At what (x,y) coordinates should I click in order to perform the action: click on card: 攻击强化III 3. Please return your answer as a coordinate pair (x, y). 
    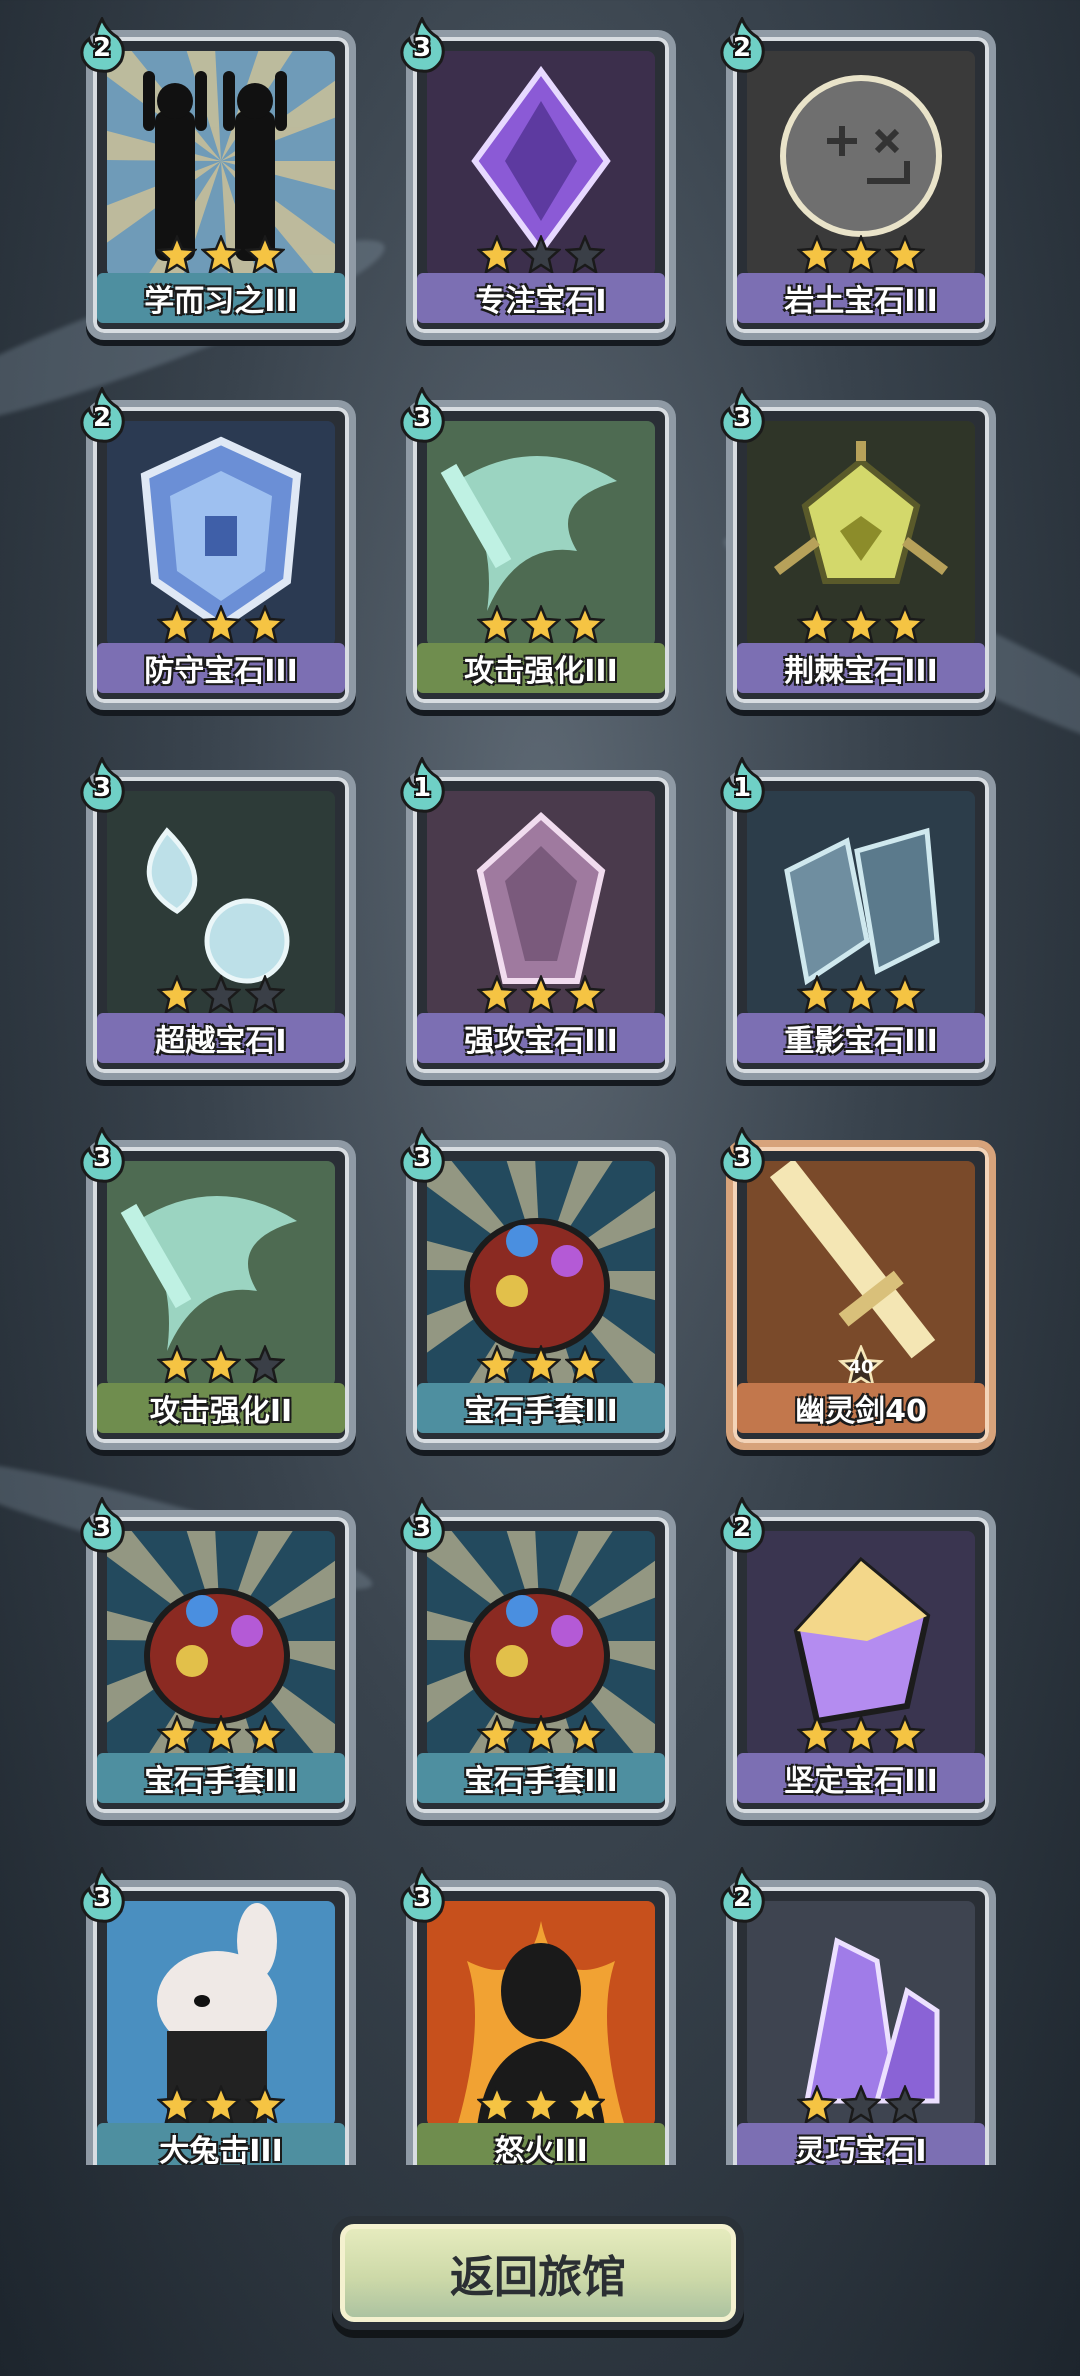
    Looking at the image, I should click on (538, 548).